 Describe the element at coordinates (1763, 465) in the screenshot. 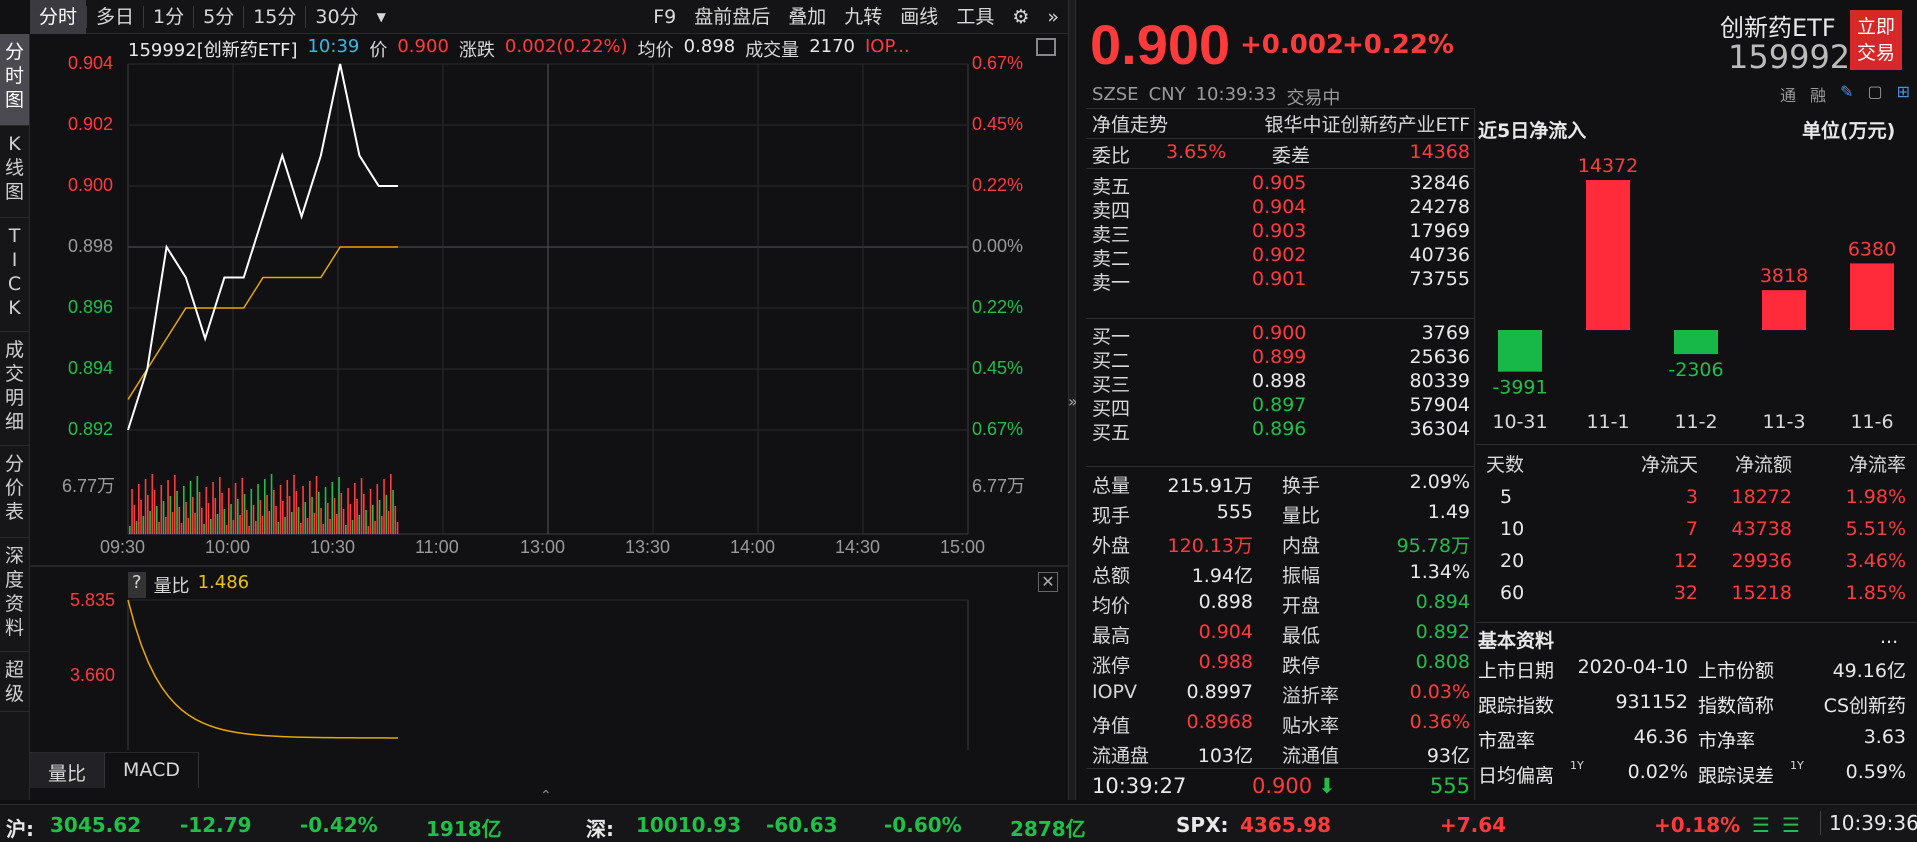

I see `flow-header: 净流额` at that location.